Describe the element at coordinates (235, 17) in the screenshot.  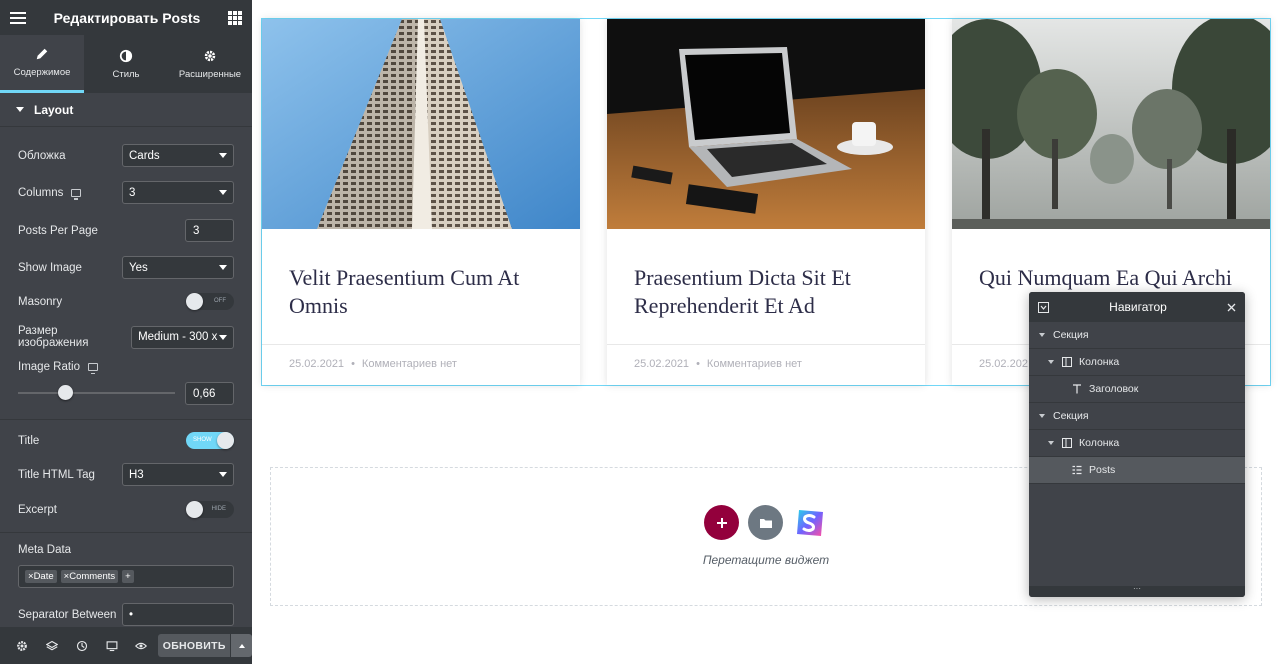
I see `widgets-grid-icon` at that location.